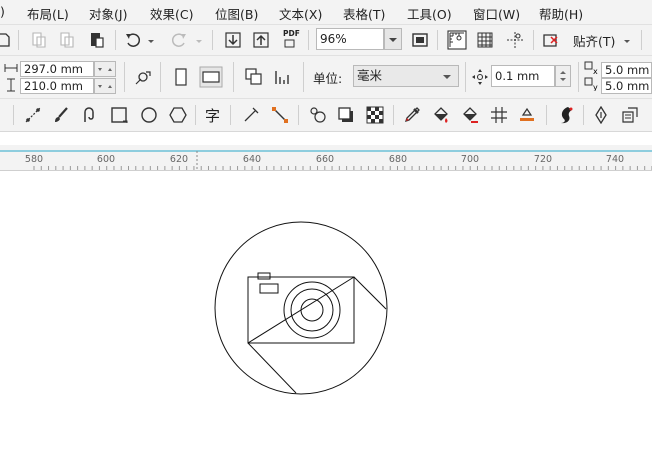  I want to click on paste-icon, so click(97, 40).